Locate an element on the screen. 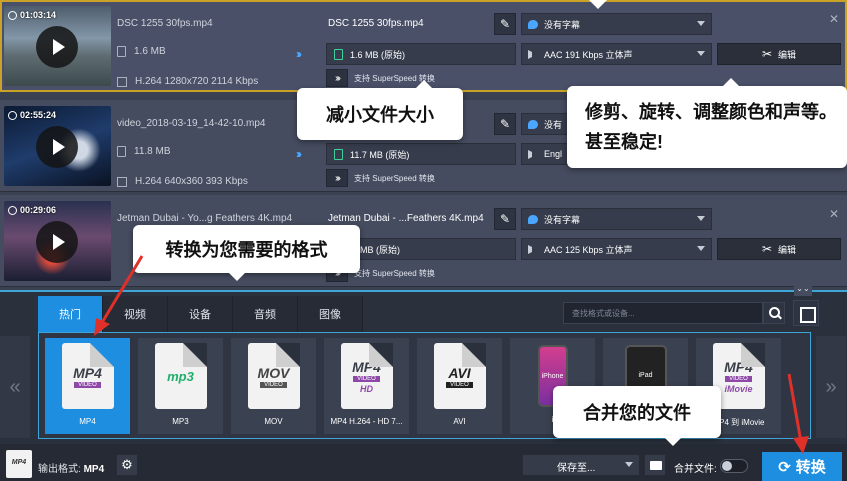 The width and height of the screenshot is (847, 481). format-label: MP4 is located at coordinates (87, 421).